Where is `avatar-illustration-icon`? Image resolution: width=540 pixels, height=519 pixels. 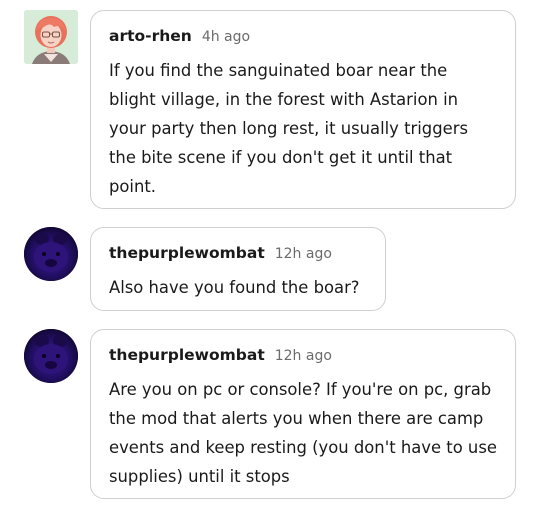
avatar-illustration-icon is located at coordinates (51, 37).